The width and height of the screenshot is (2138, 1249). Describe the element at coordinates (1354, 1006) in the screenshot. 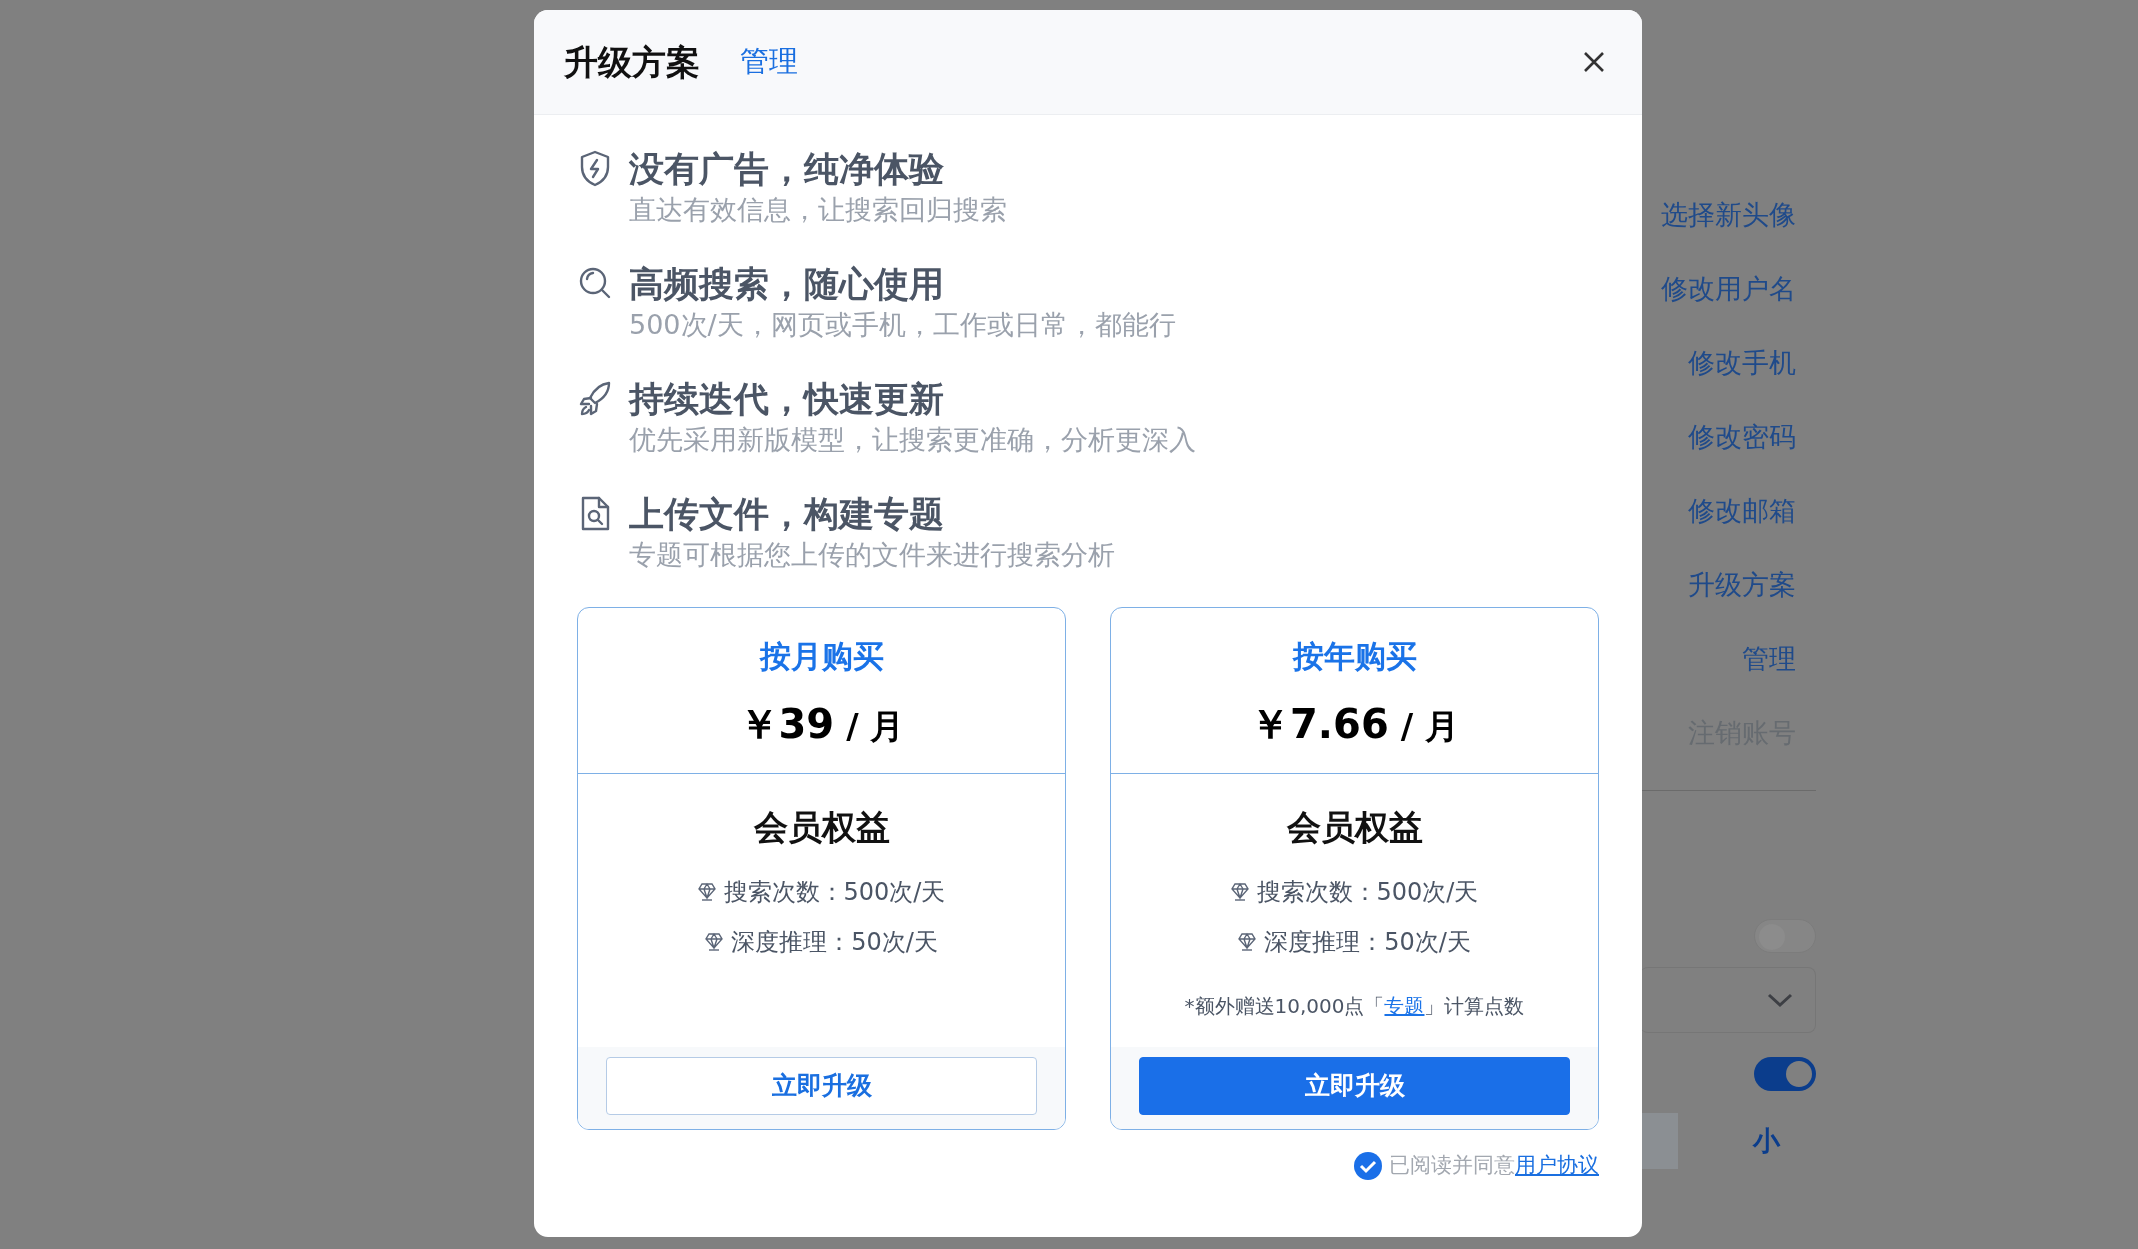

I see `bonus-note: *额外赠送10,000点「专题」计算点数` at that location.